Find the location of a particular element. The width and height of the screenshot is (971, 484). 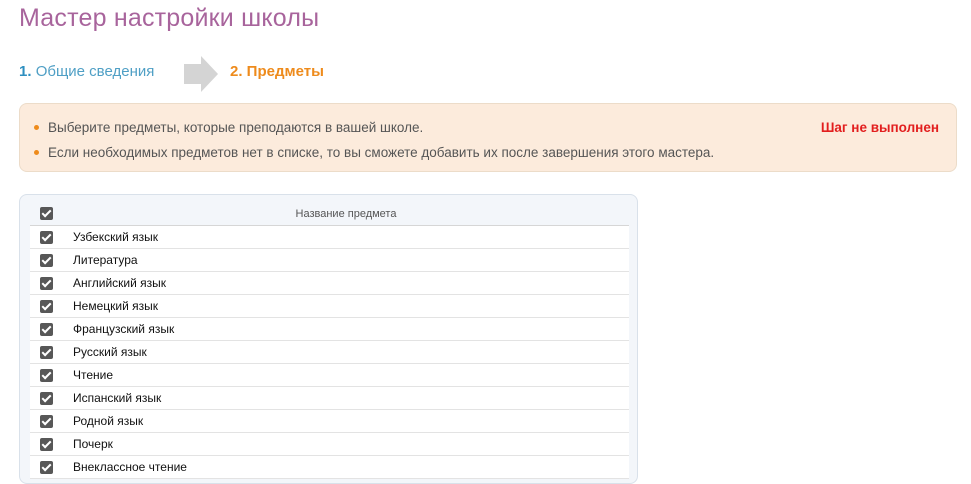

table-row: Внеклассное чтение is located at coordinates (329, 467).